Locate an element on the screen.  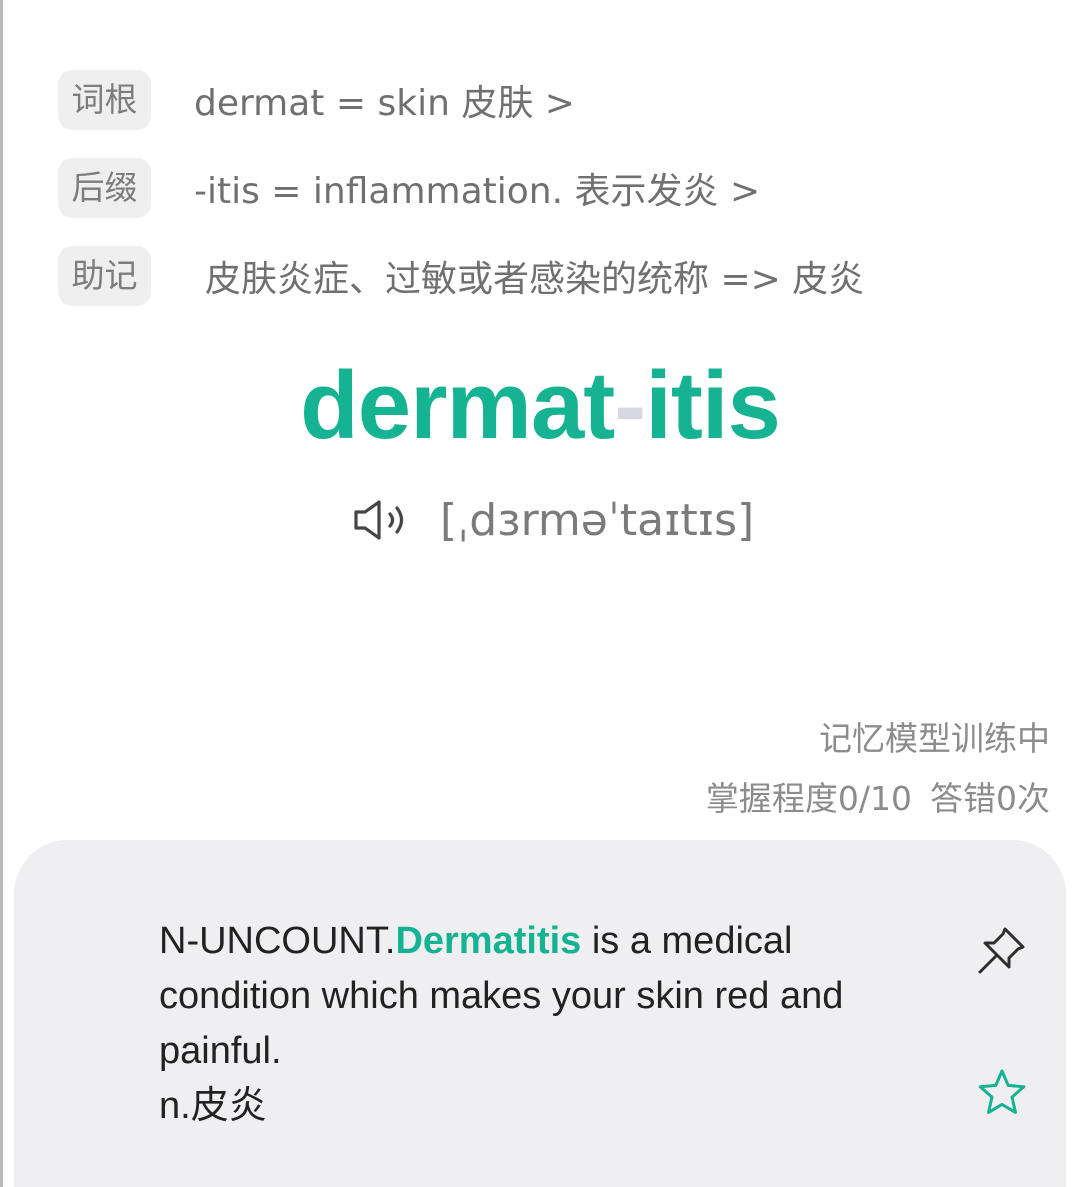
training-status: 记忆模型训练中 is located at coordinates (934, 738).